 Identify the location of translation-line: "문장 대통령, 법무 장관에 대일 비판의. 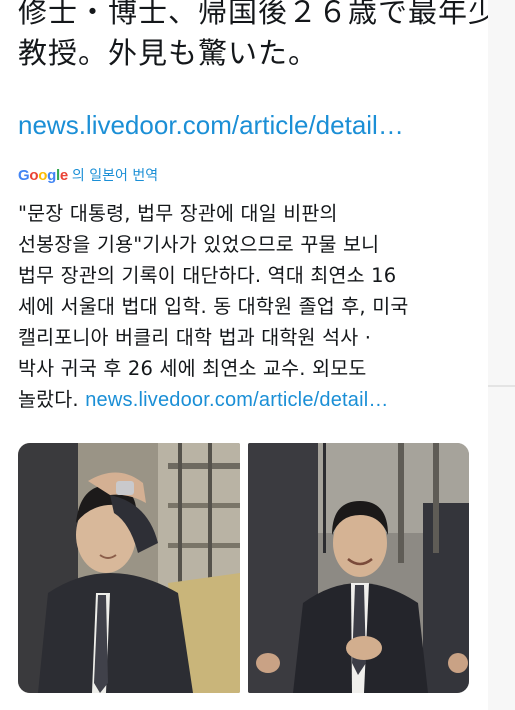
(178, 213).